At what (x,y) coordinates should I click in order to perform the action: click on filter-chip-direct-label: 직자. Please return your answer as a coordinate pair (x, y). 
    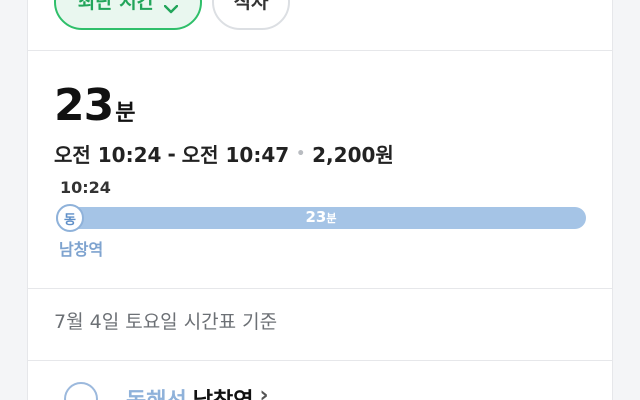
    Looking at the image, I should click on (251, 6).